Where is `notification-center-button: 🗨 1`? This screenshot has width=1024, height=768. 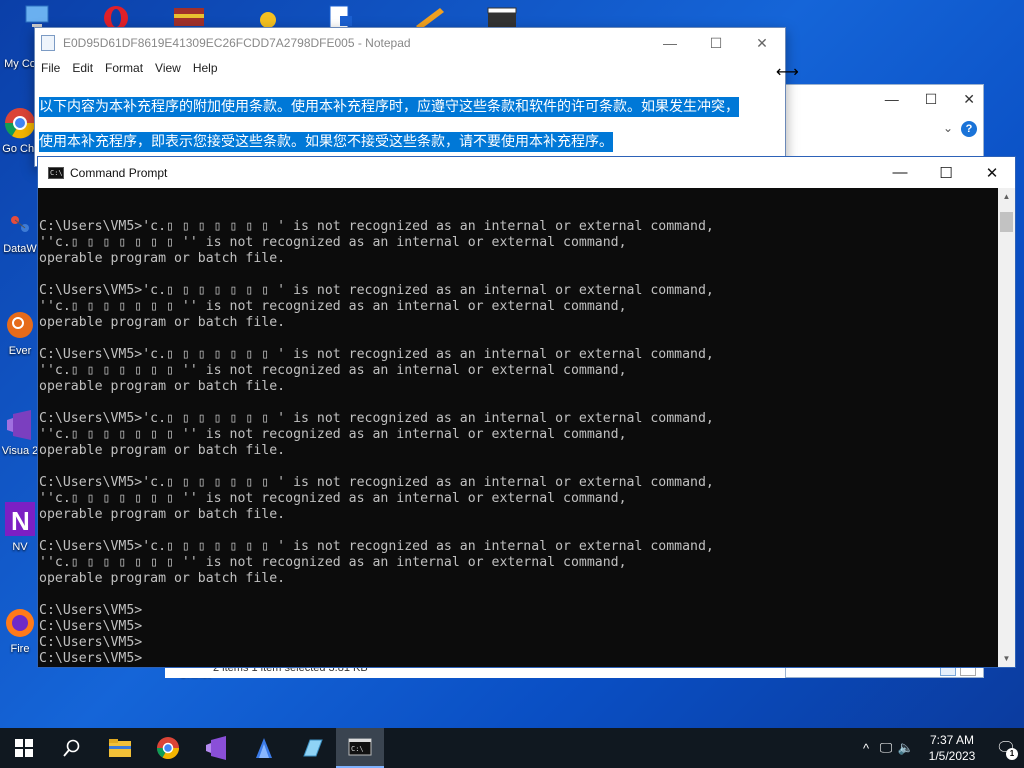 notification-center-button: 🗨 1 is located at coordinates (1006, 749).